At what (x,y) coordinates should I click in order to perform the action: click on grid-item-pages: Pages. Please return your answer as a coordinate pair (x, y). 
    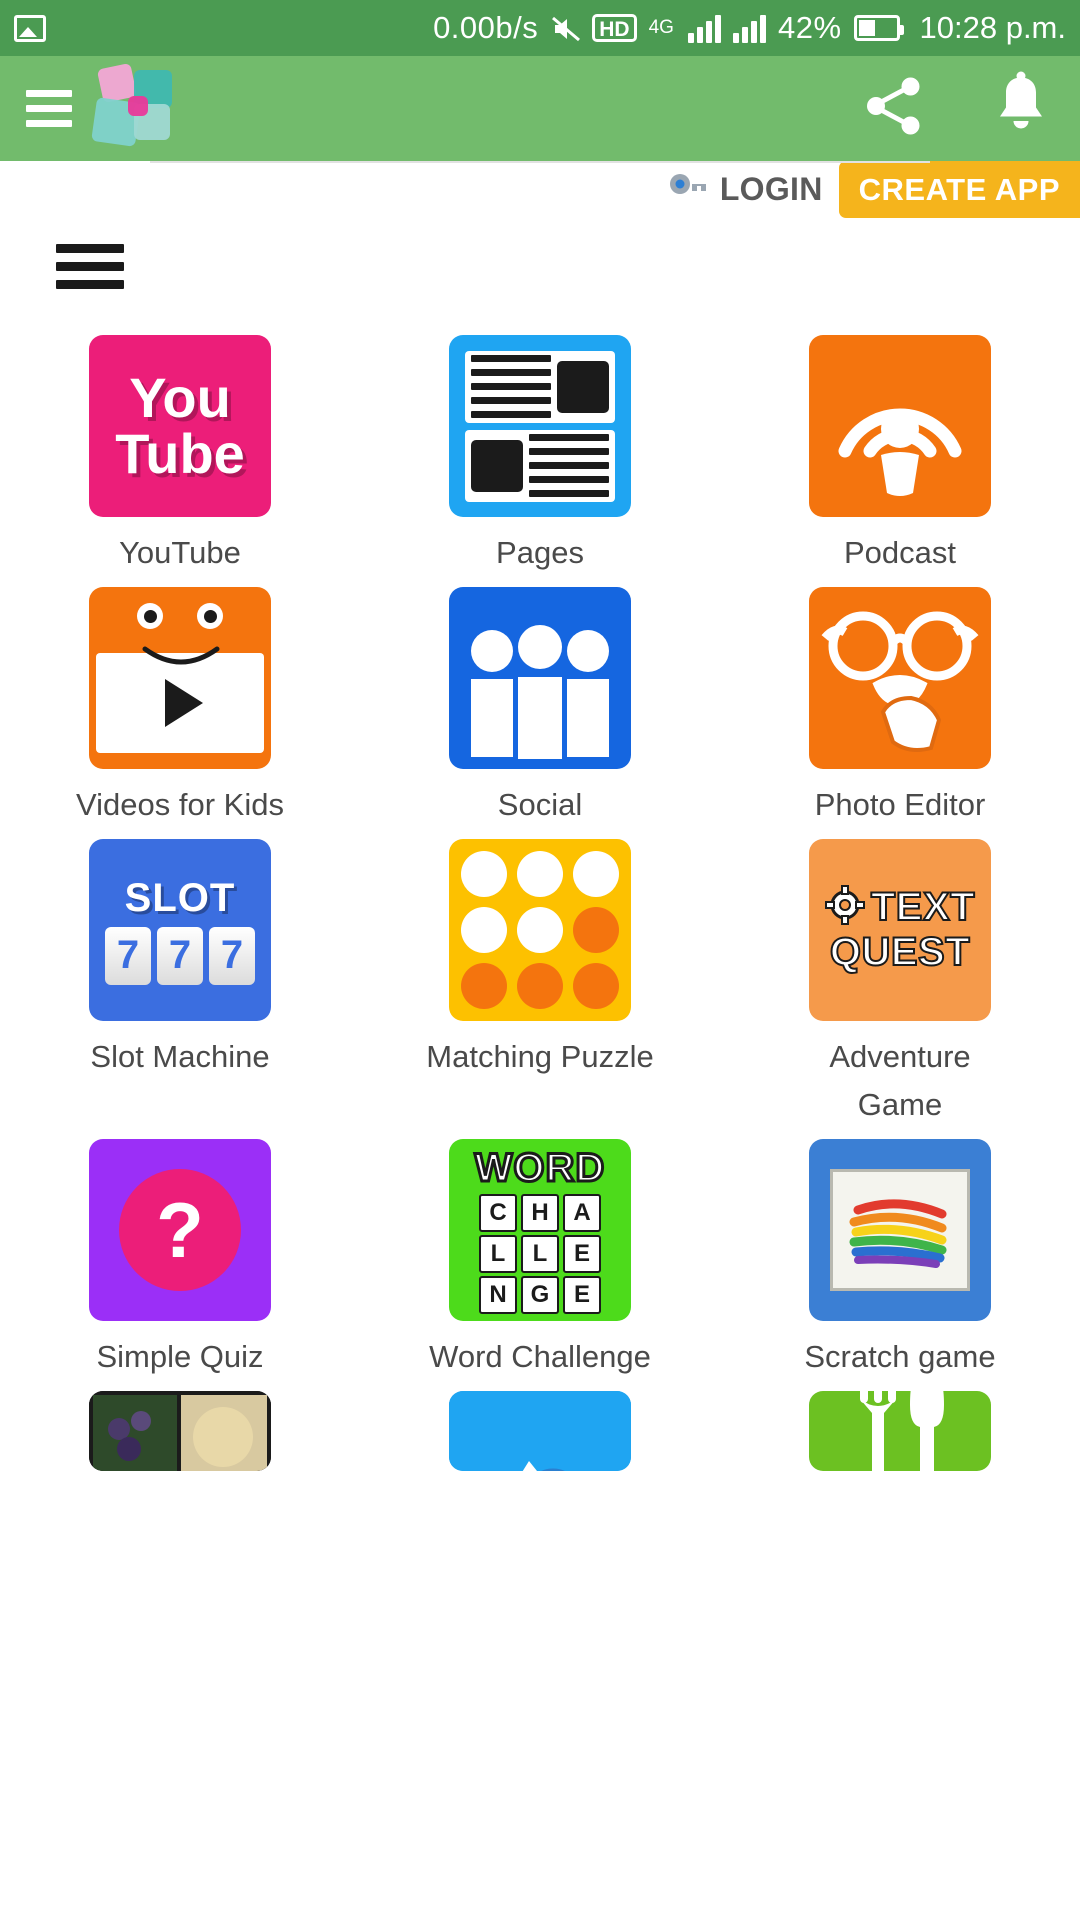
    Looking at the image, I should click on (540, 456).